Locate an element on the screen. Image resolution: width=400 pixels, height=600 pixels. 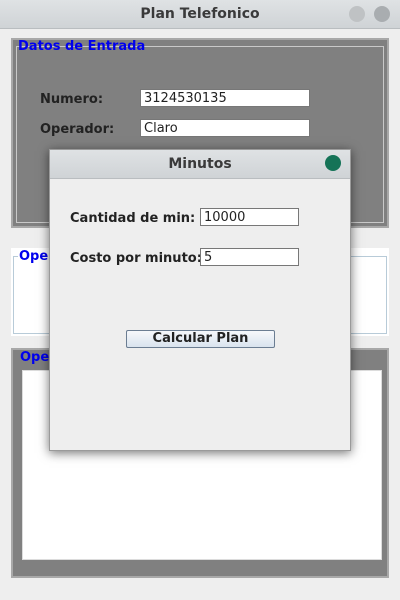
costo-minuto-label: Costo por minuto: is located at coordinates (136, 258).